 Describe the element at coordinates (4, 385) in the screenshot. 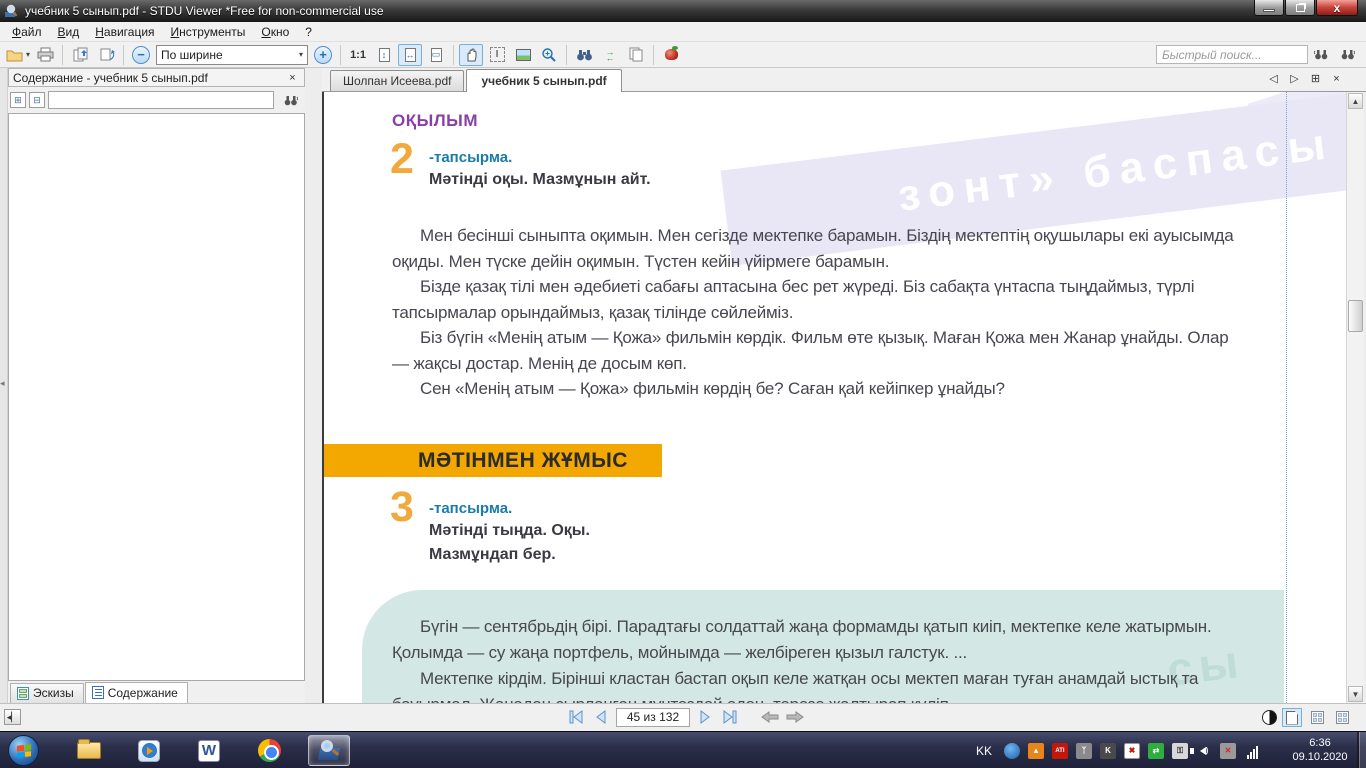

I see `left-collapse-strip: ◂` at that location.